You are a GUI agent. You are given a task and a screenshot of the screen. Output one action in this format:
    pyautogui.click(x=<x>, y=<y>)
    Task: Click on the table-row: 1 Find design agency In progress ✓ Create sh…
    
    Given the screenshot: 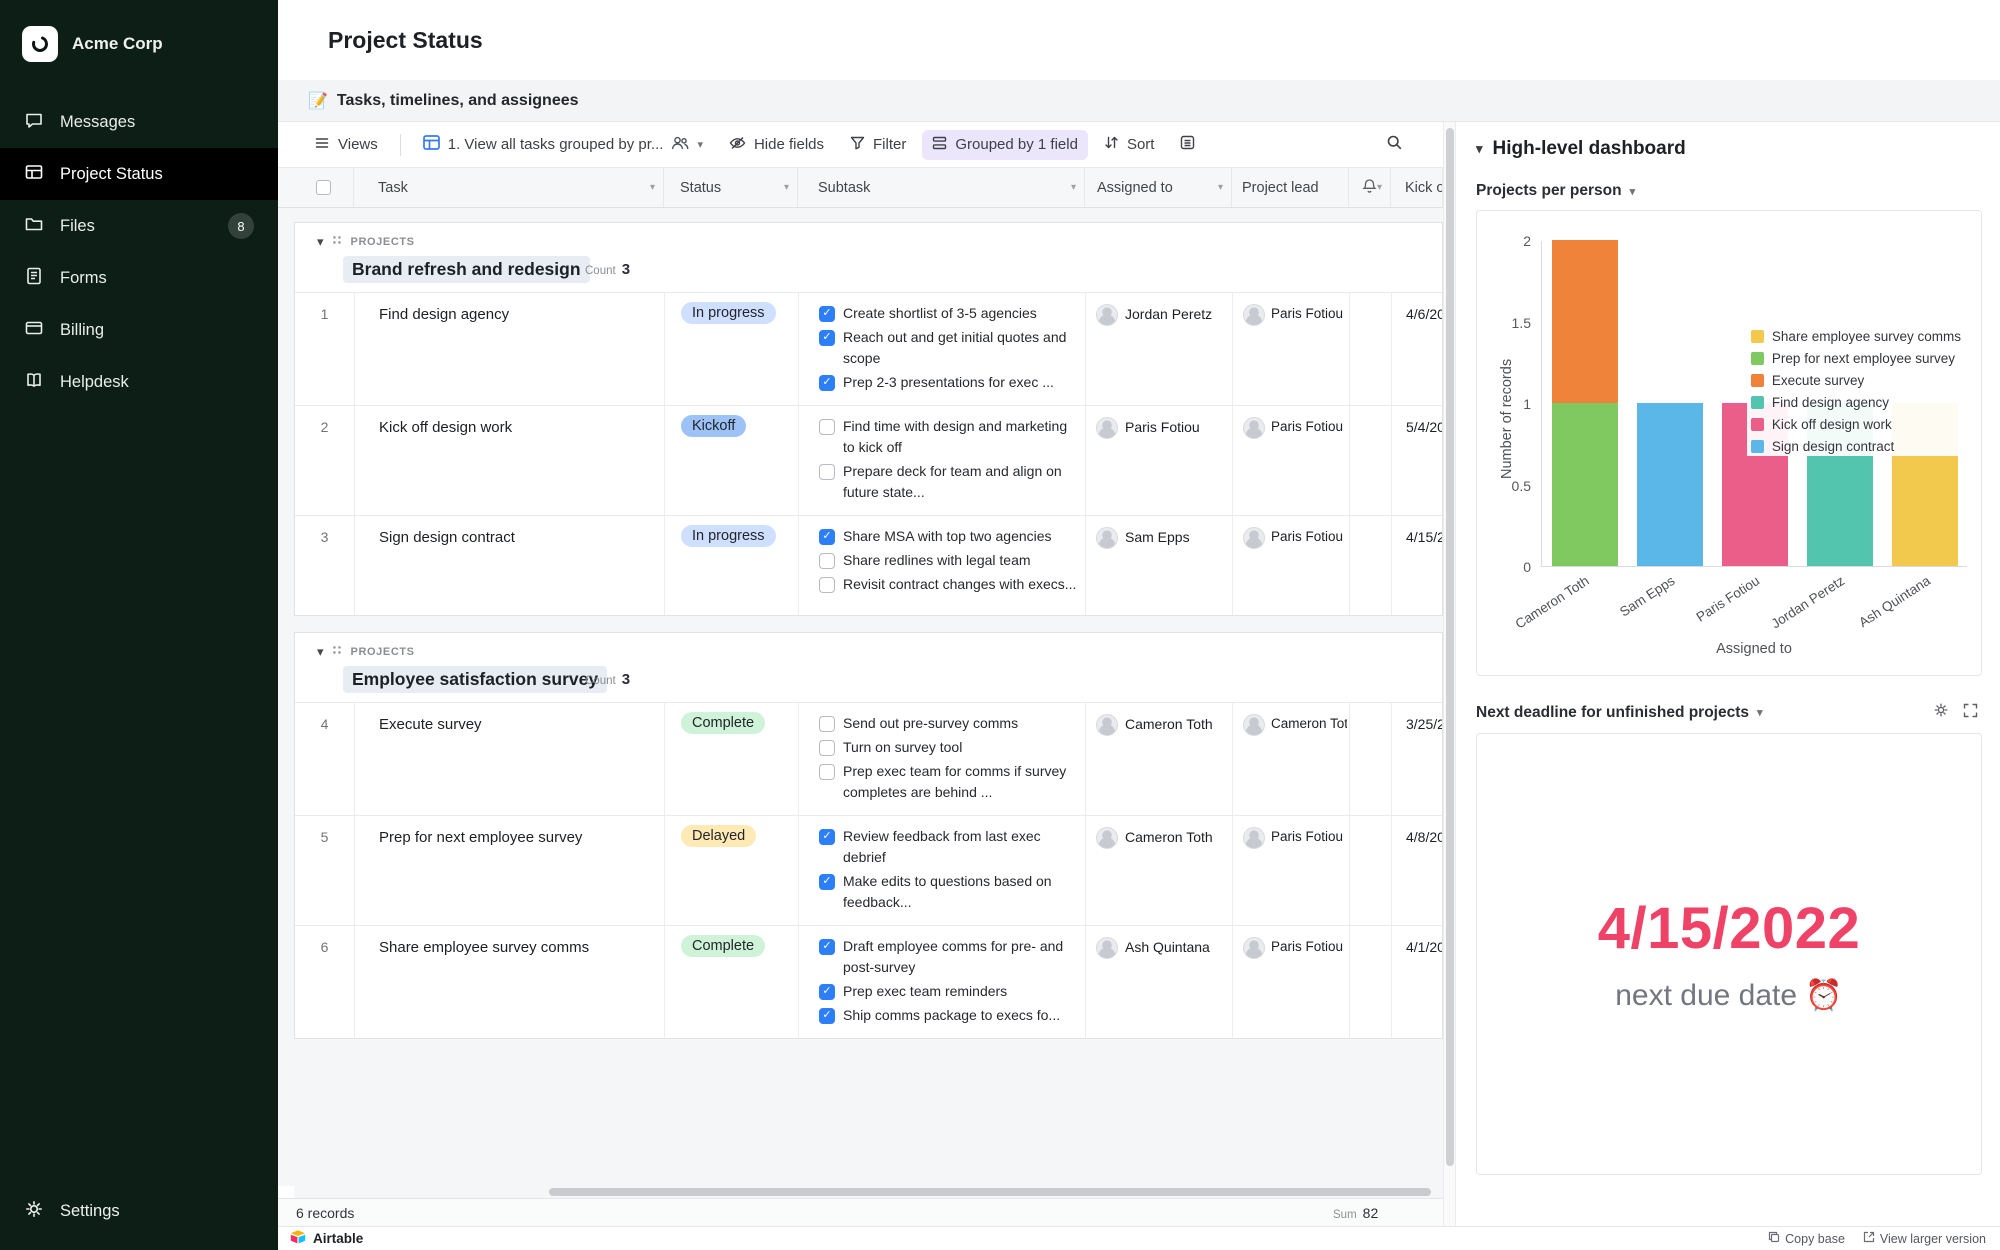 What is the action you would take?
    pyautogui.click(x=868, y=348)
    